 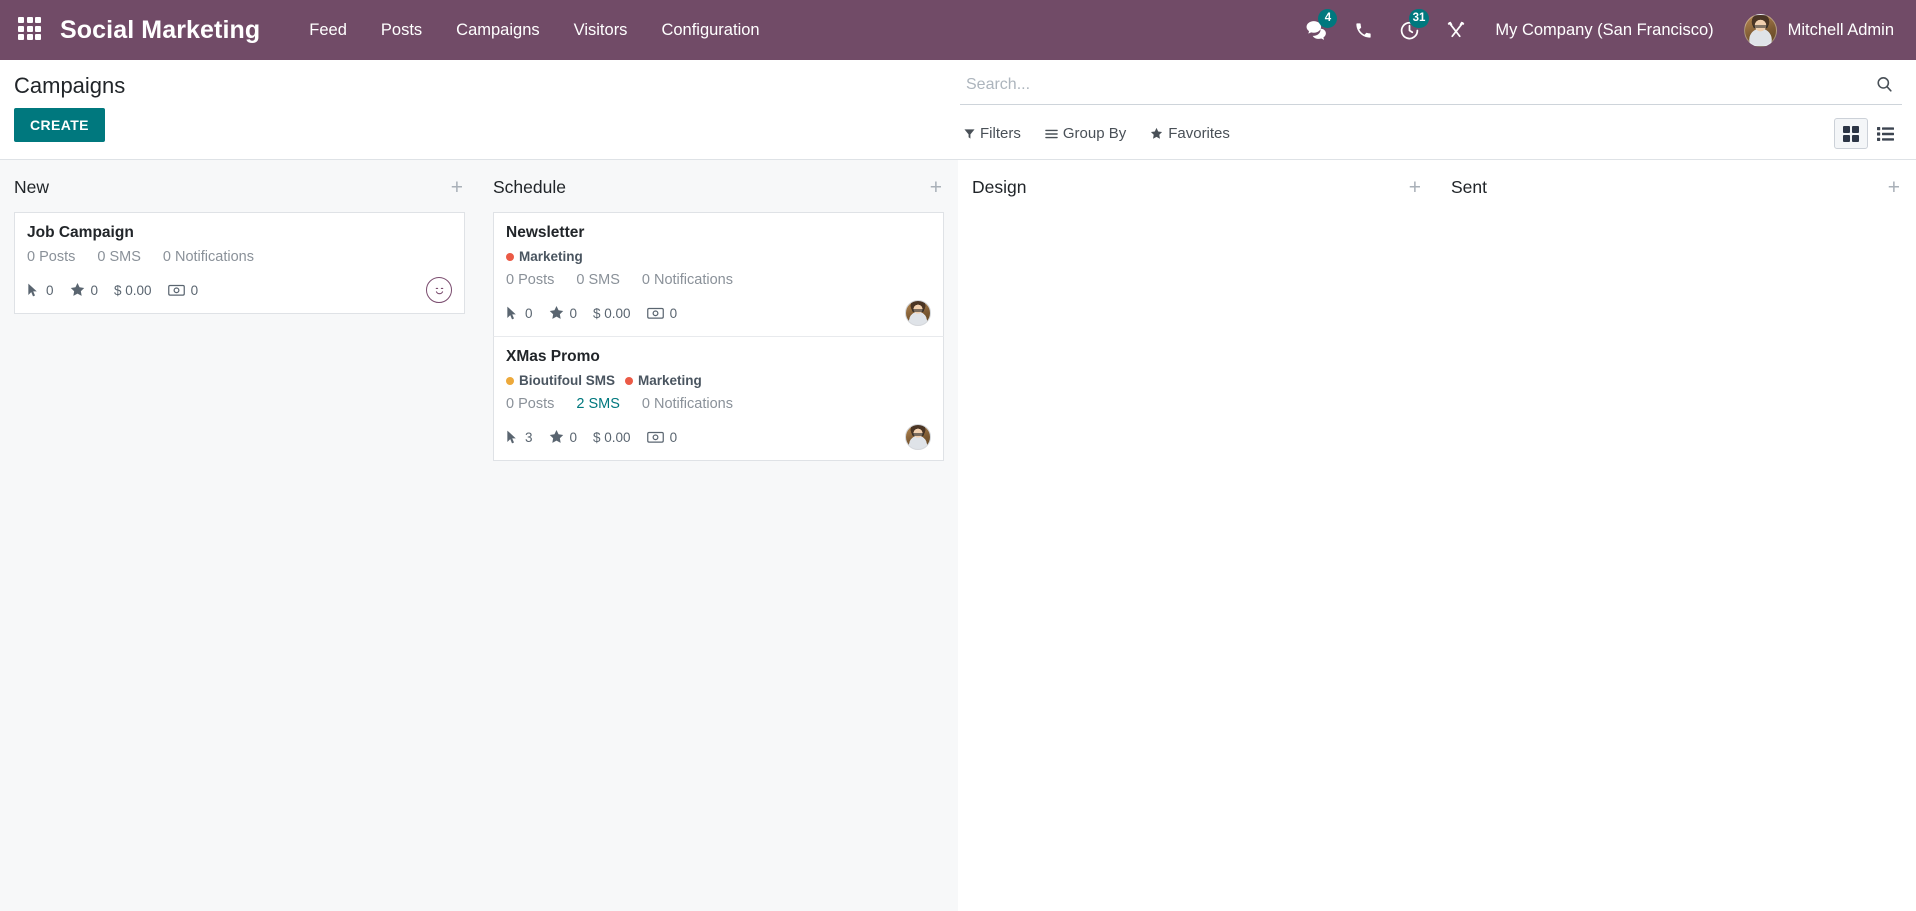 I want to click on list-view-button, so click(x=1885, y=133).